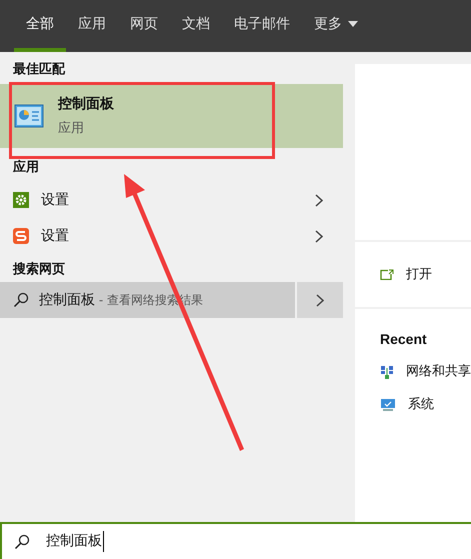 This screenshot has width=471, height=559. What do you see at coordinates (144, 26) in the screenshot?
I see `tab: 网页` at bounding box center [144, 26].